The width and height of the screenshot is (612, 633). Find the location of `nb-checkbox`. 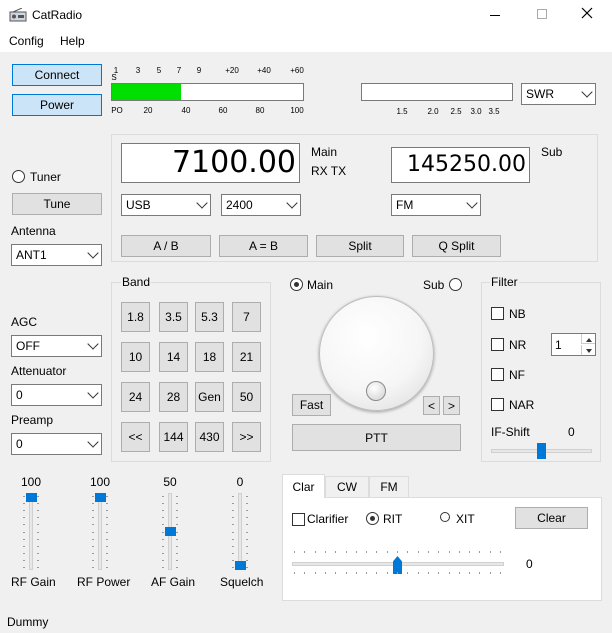

nb-checkbox is located at coordinates (497, 313).